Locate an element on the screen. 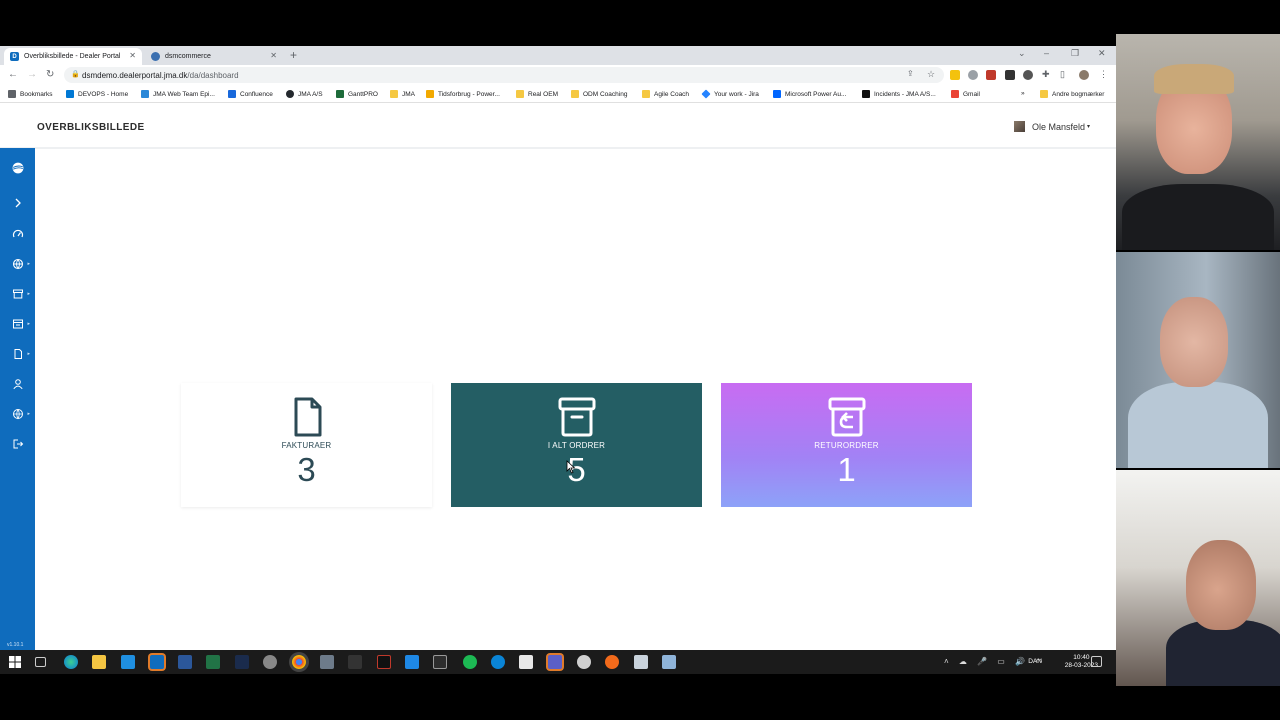 This screenshot has height=720, width=1280. chrome-icon is located at coordinates (299, 662).